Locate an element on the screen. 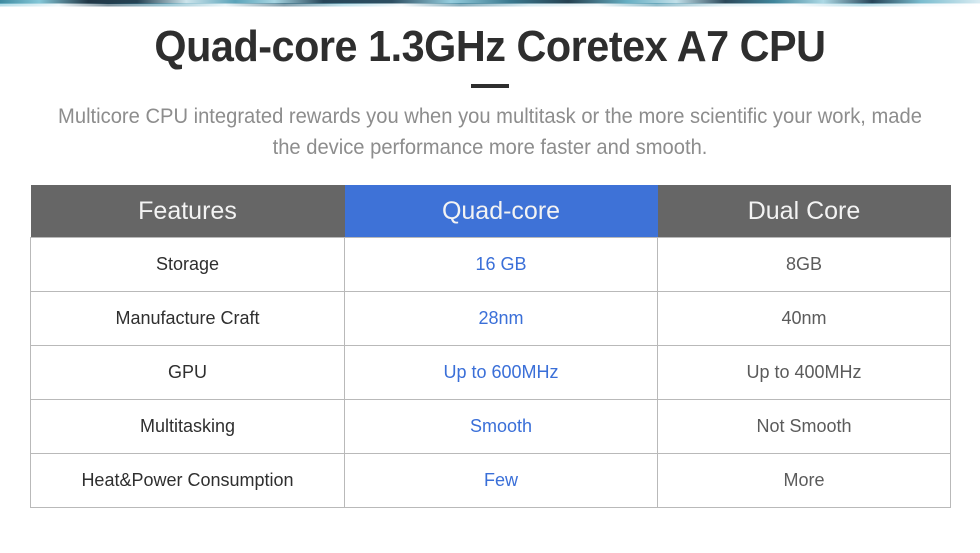 The image size is (980, 553). top-photo-strip is located at coordinates (490, 4).